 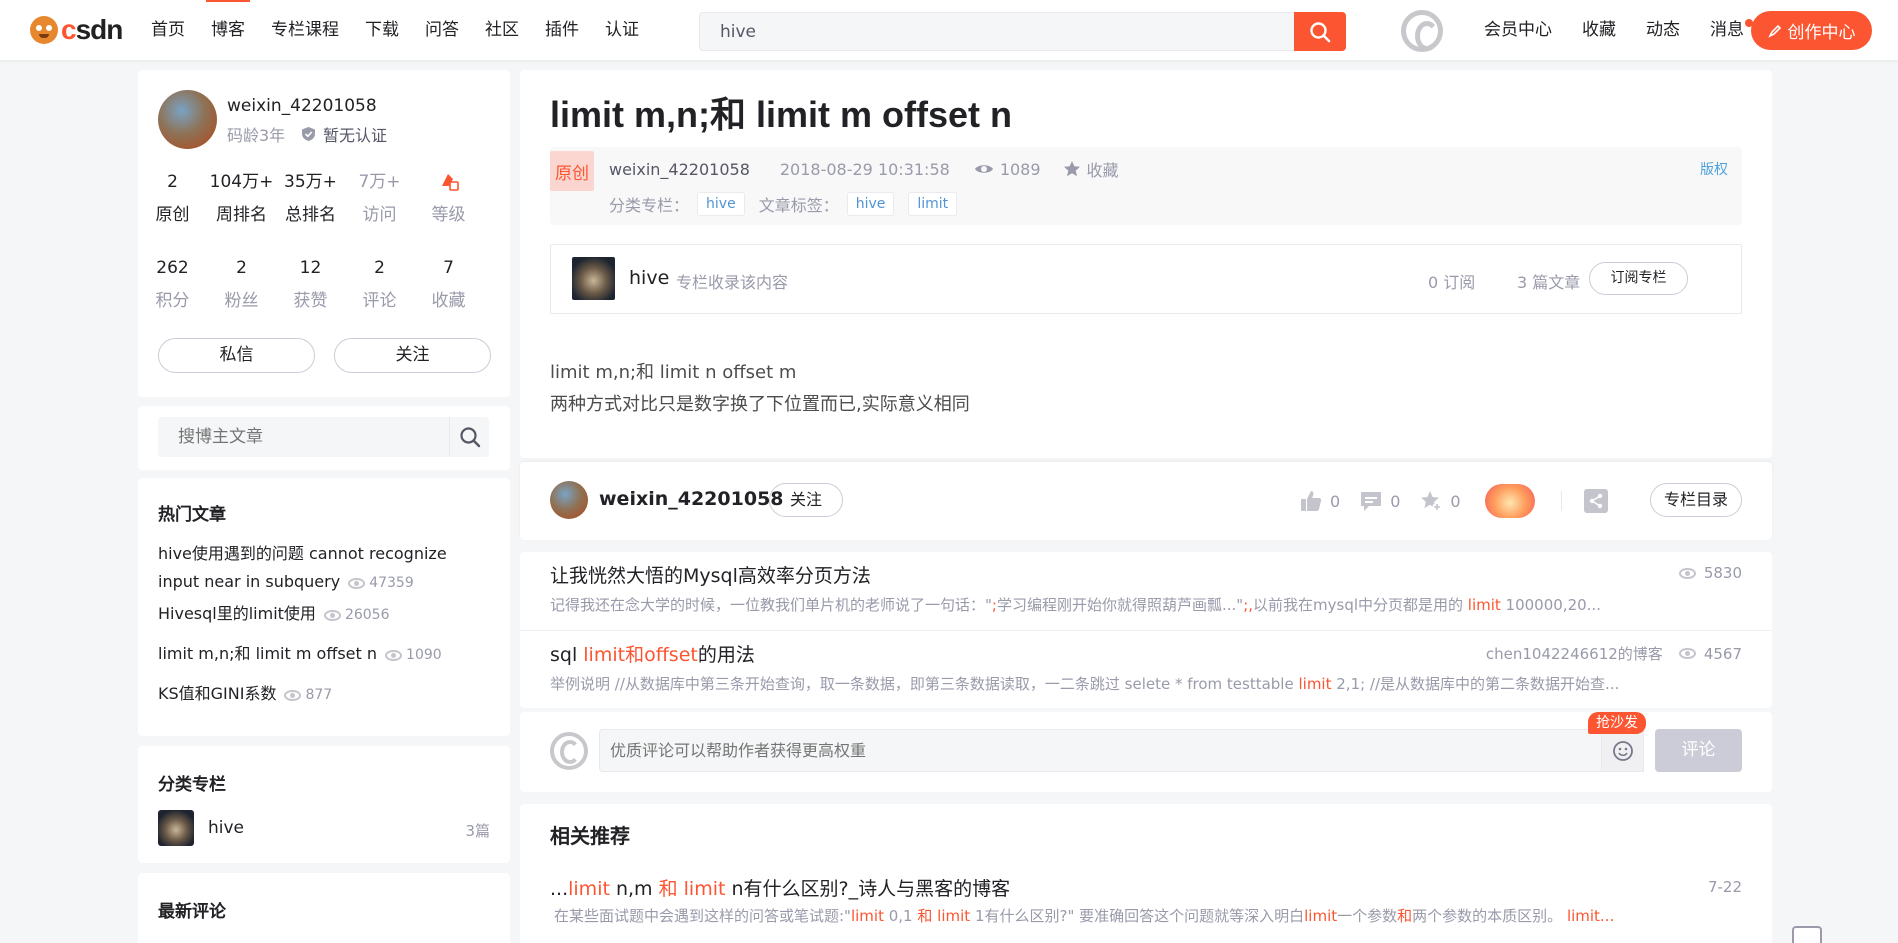 I want to click on column-directory-button: 专栏目录, so click(x=1696, y=500).